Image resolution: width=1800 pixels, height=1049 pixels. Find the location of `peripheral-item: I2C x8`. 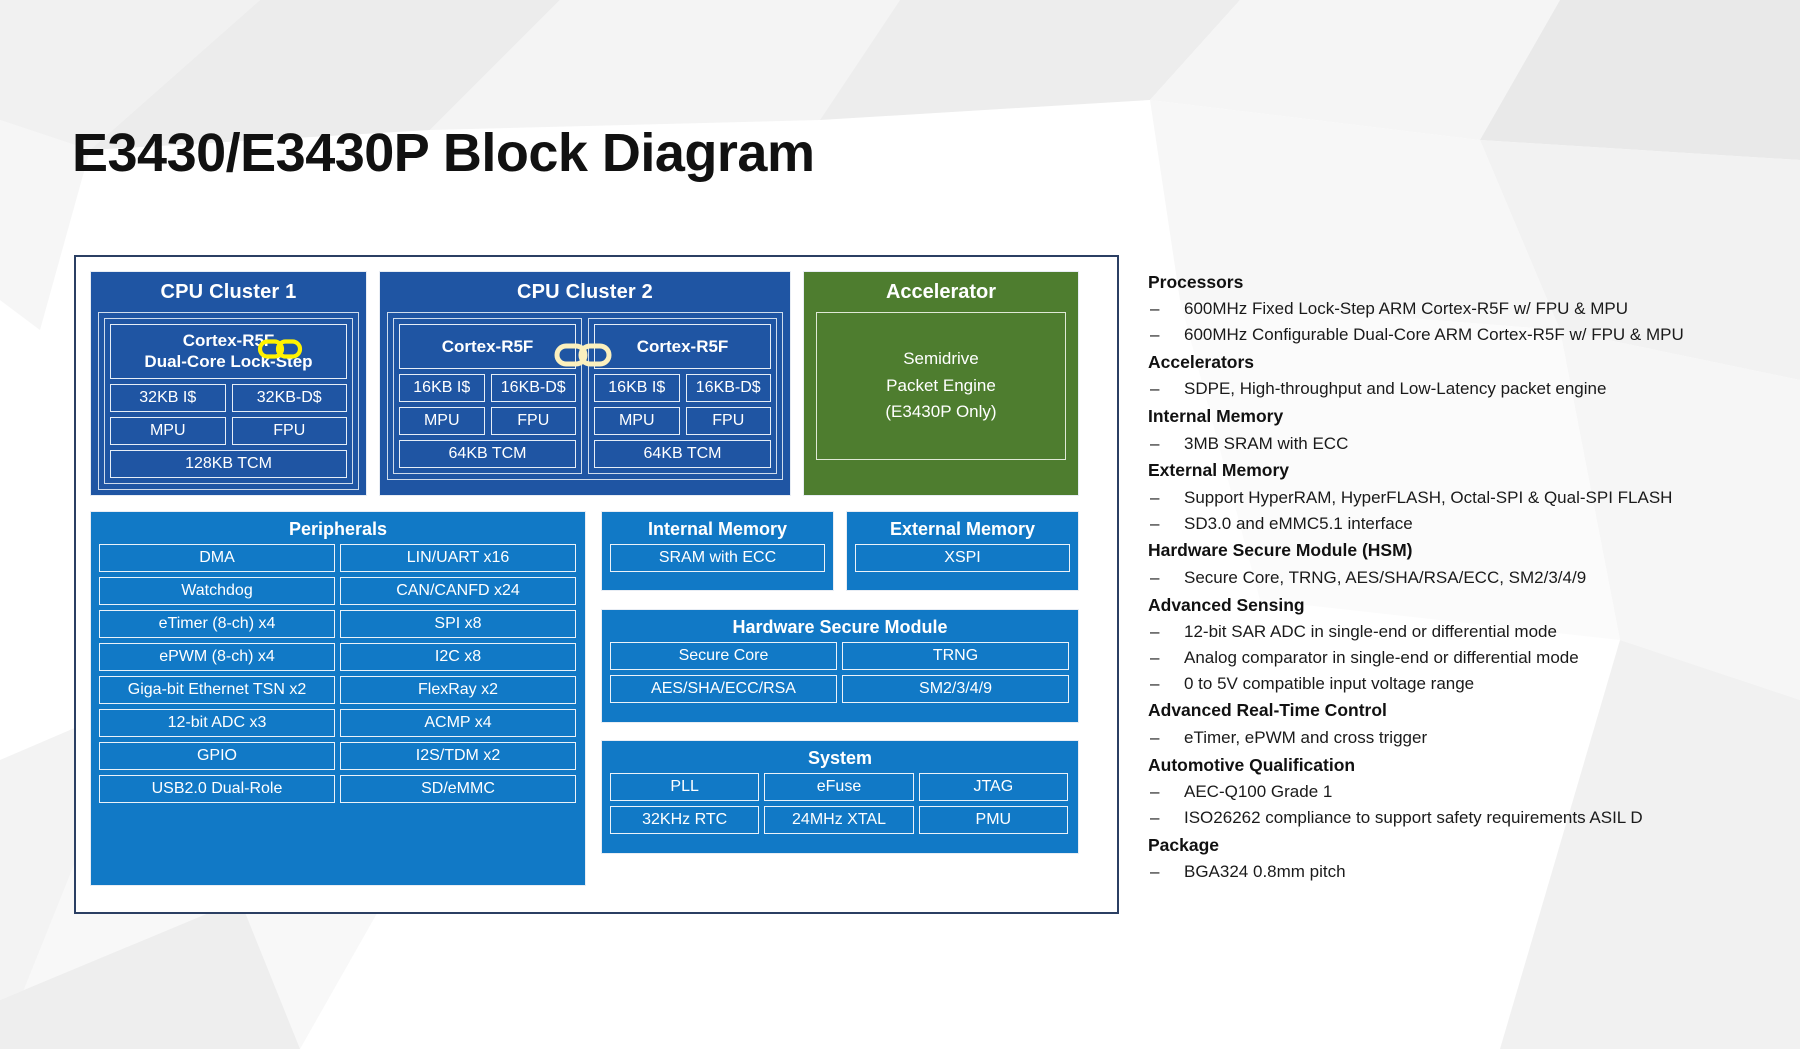

peripheral-item: I2C x8 is located at coordinates (458, 657).